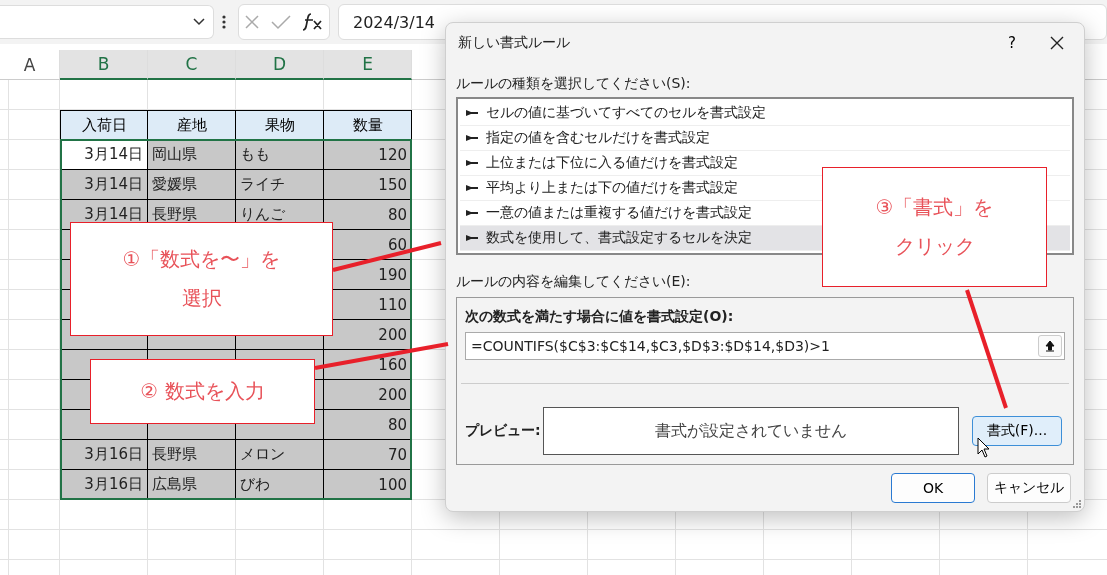  I want to click on callout-text: ② 数式を入力, so click(202, 391).